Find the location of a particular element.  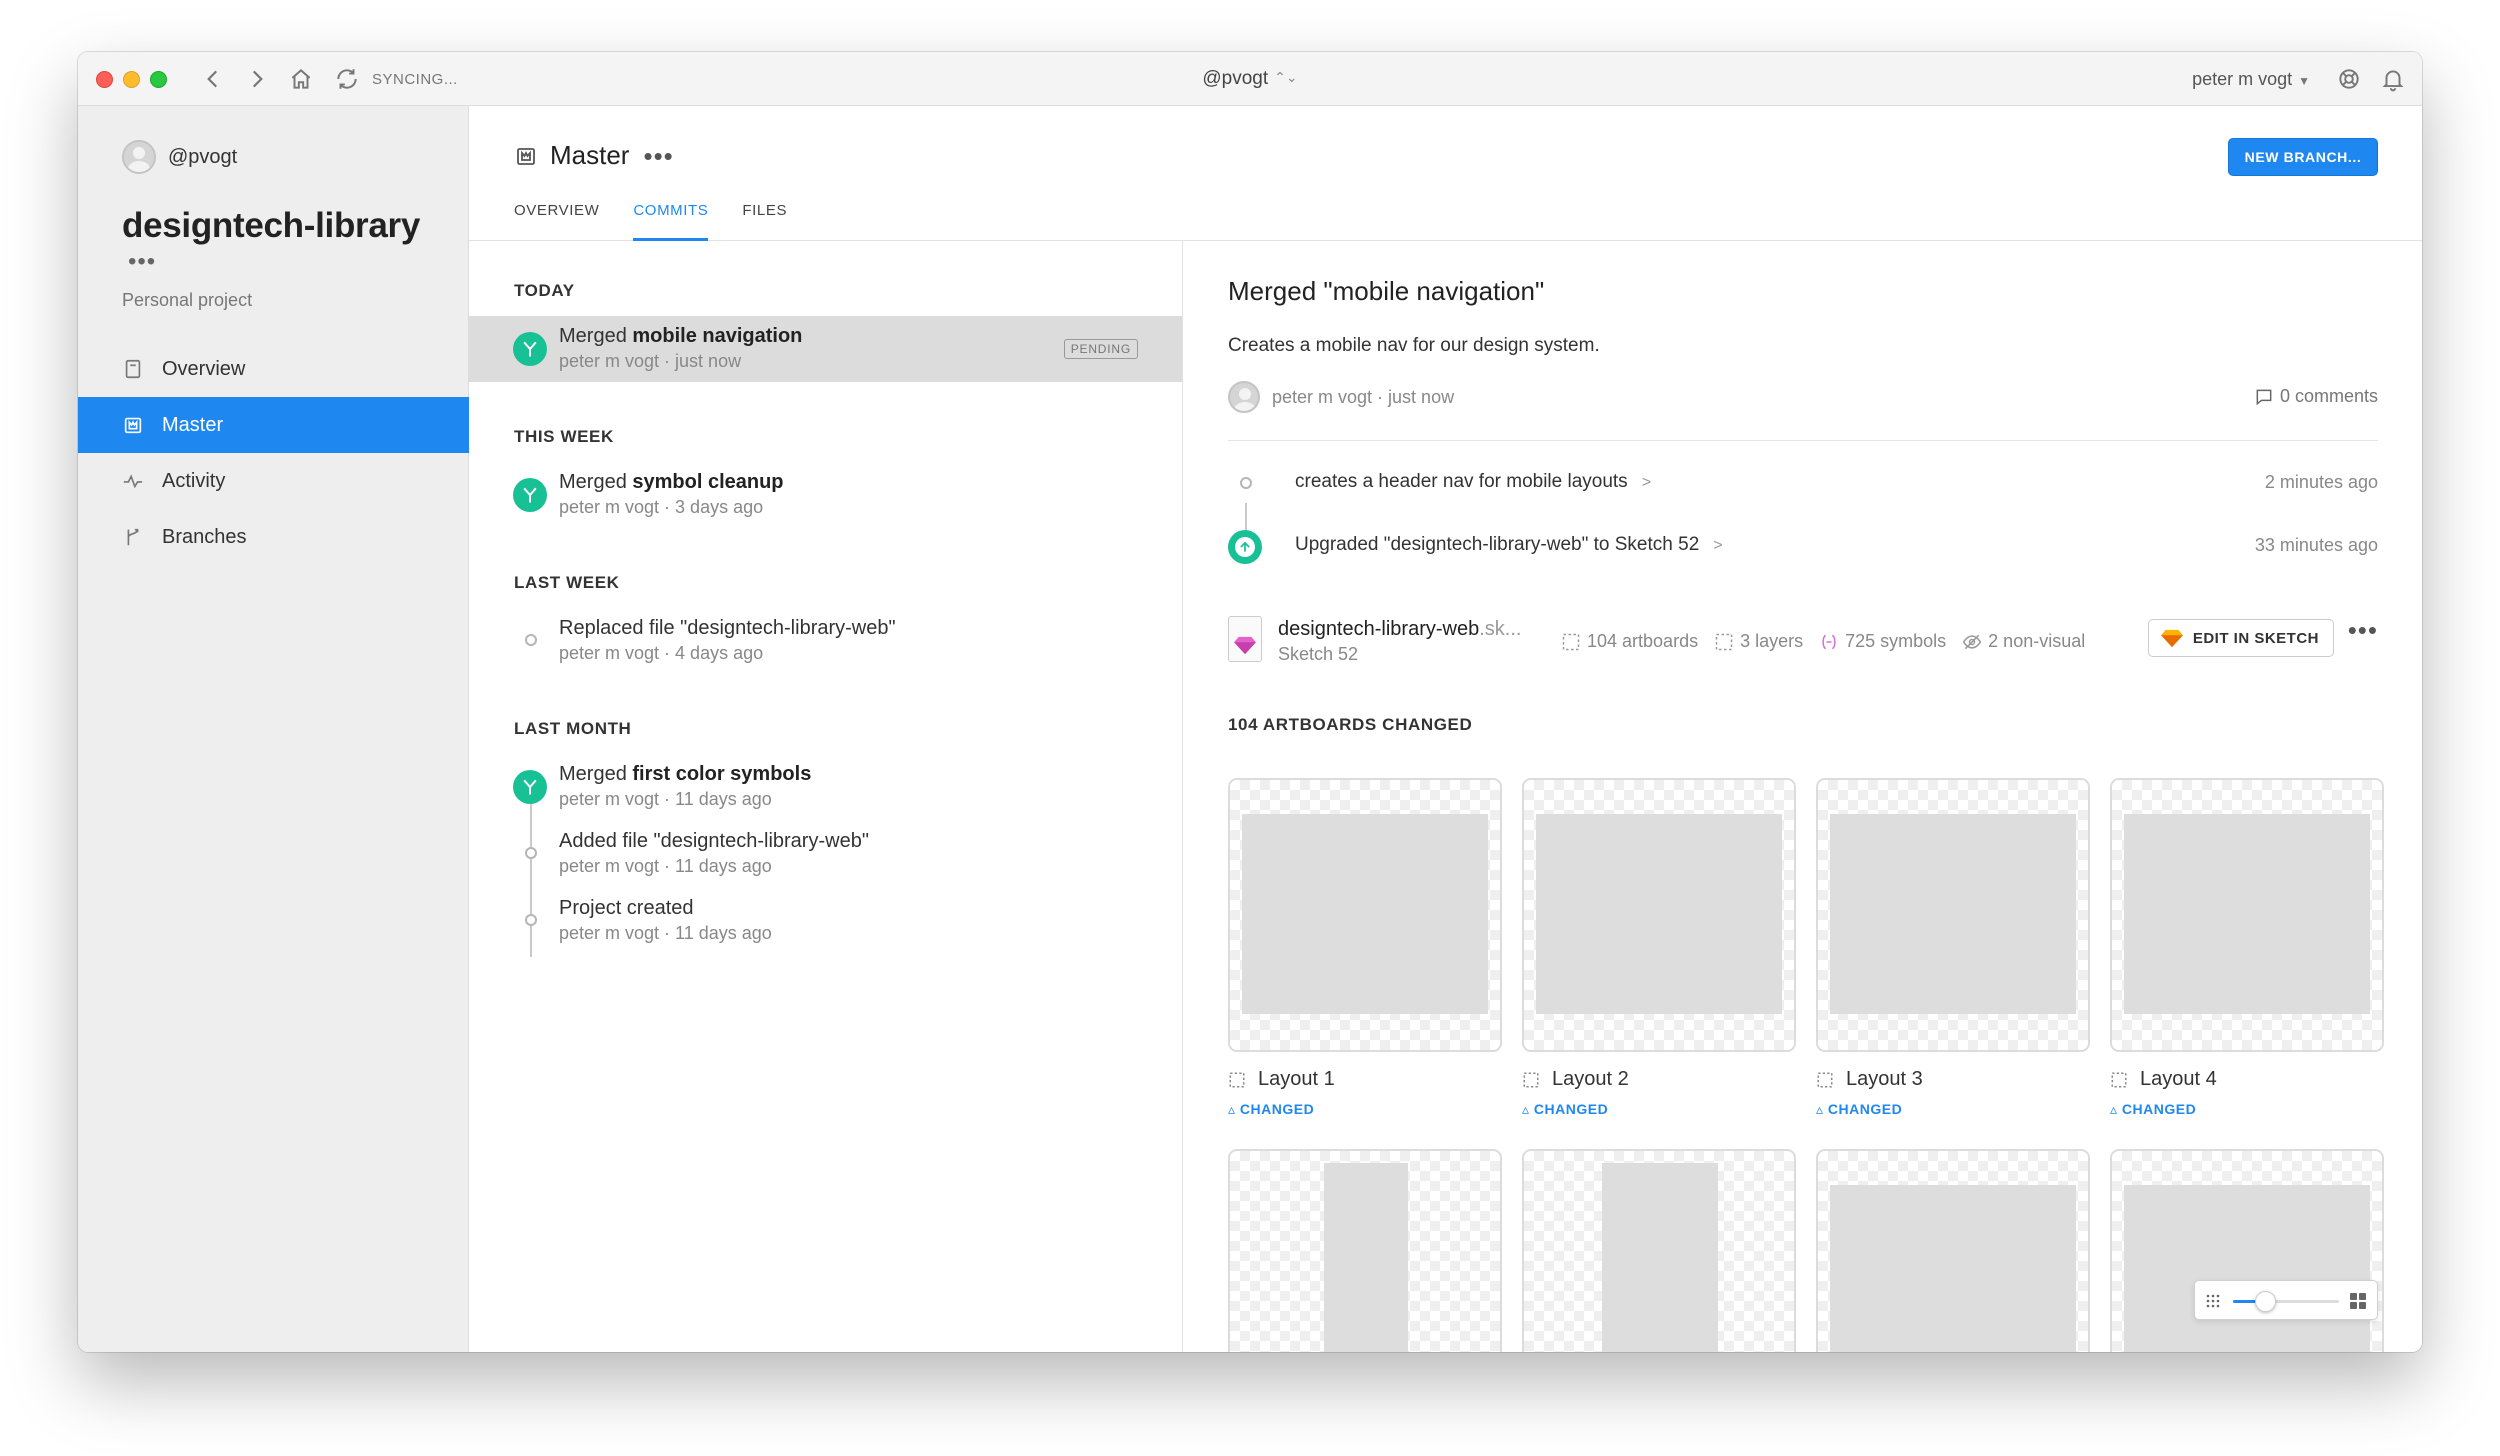

zoom-track is located at coordinates (2286, 1301).